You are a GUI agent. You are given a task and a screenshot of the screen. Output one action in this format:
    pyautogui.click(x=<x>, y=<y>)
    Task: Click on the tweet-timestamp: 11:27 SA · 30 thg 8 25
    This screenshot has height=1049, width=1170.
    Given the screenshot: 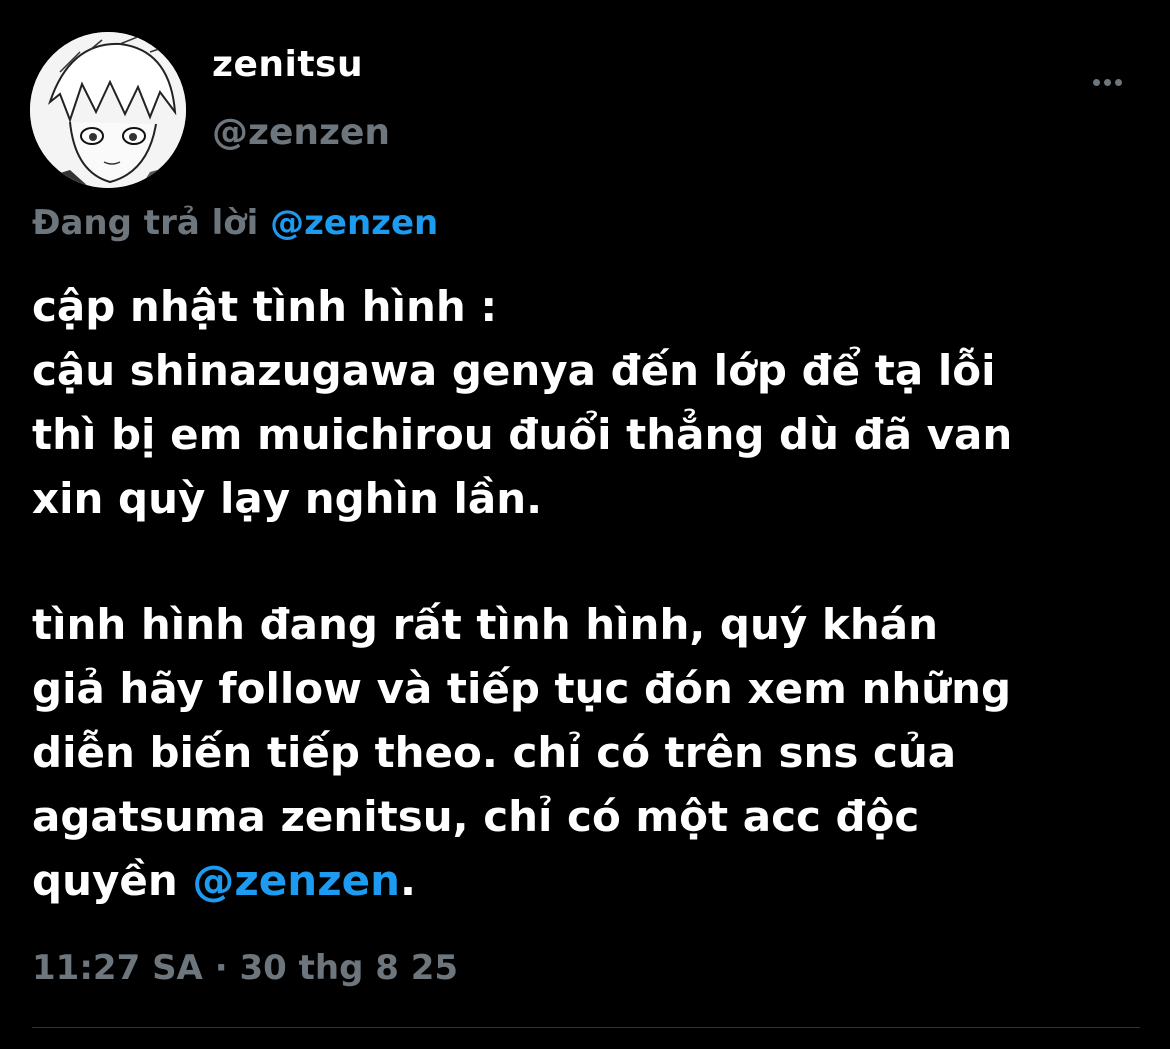 What is the action you would take?
    pyautogui.click(x=245, y=968)
    